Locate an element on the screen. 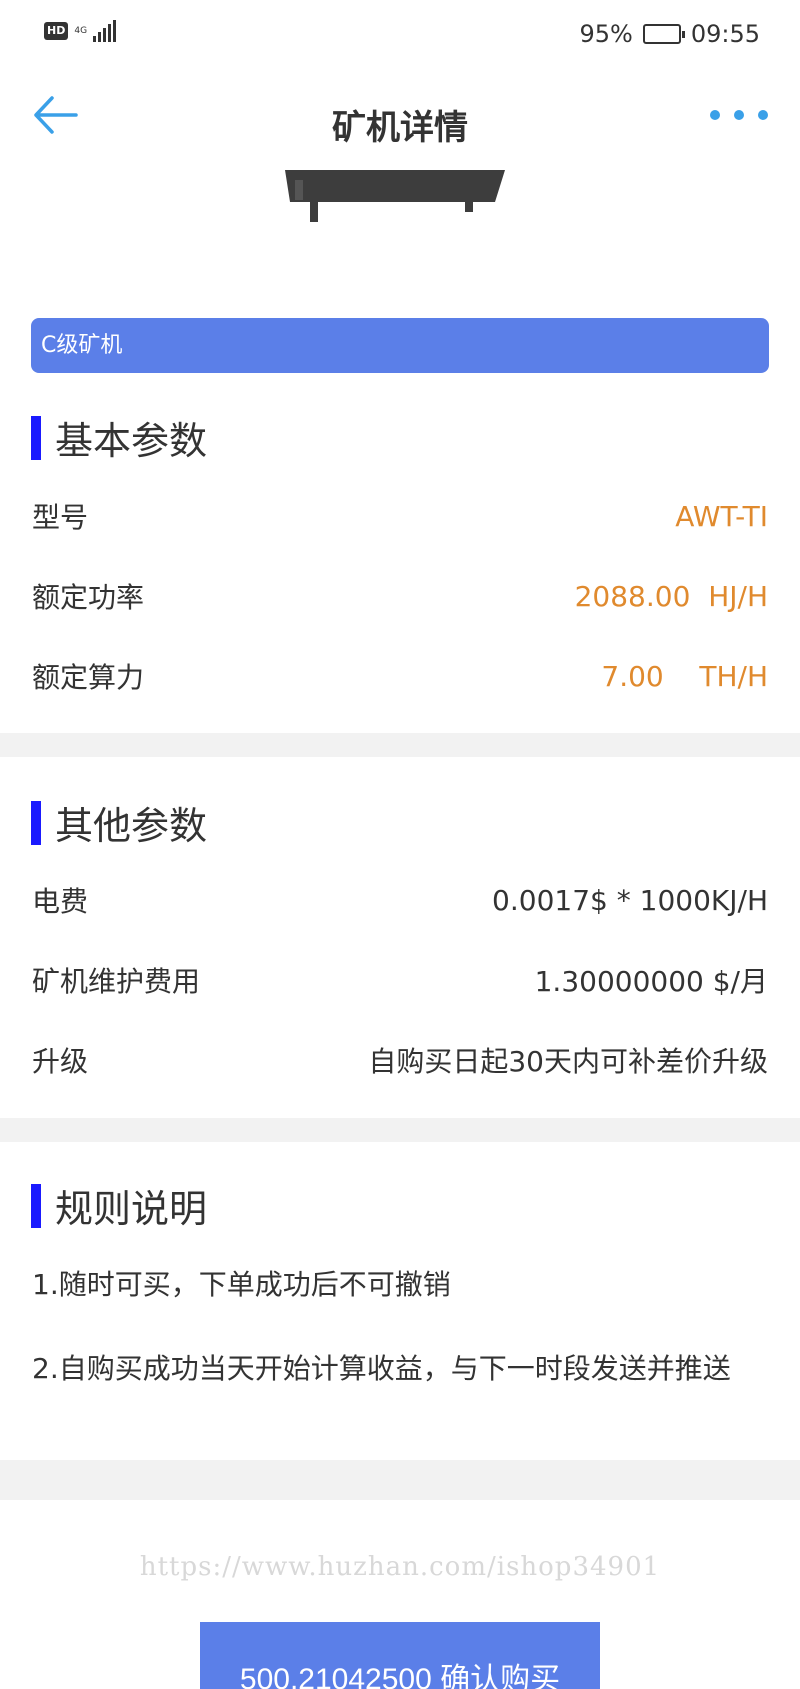 The height and width of the screenshot is (1689, 800). status-bar: HD 4G 95% 09:55 is located at coordinates (400, 35).